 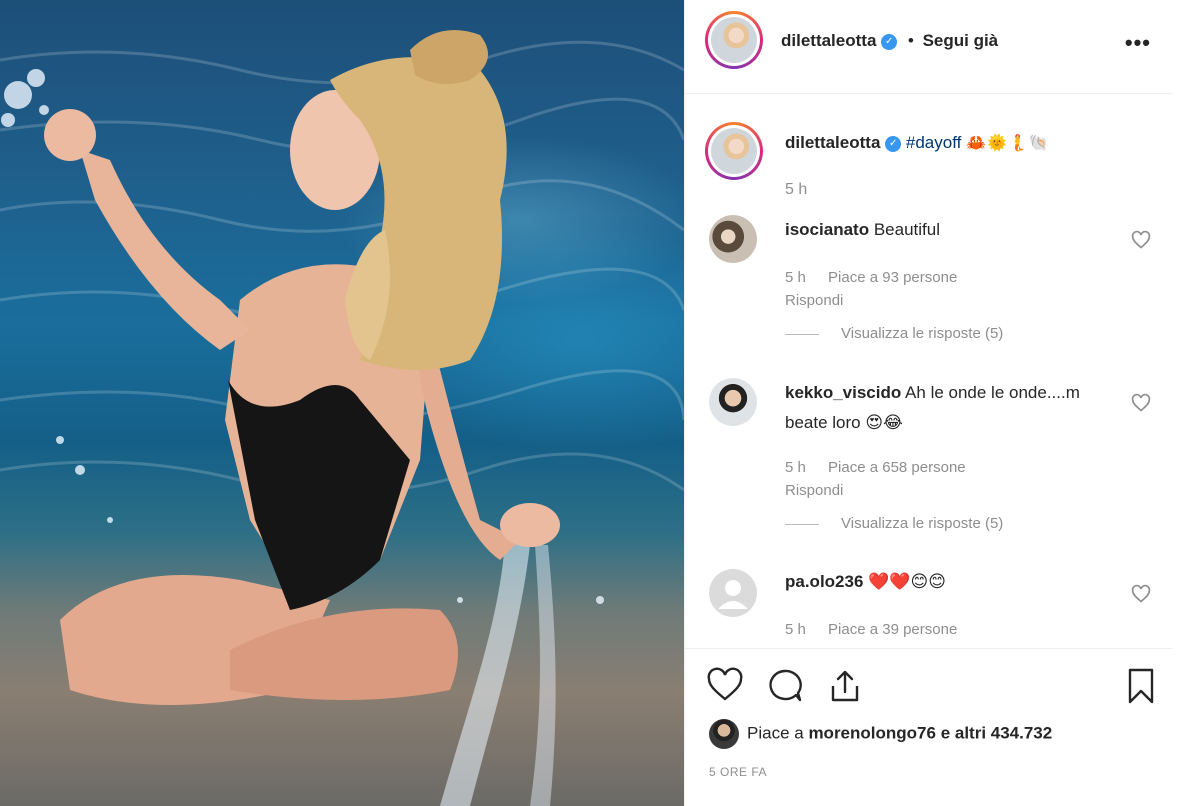 I want to click on liker-username: morenolongo76, so click(x=872, y=732).